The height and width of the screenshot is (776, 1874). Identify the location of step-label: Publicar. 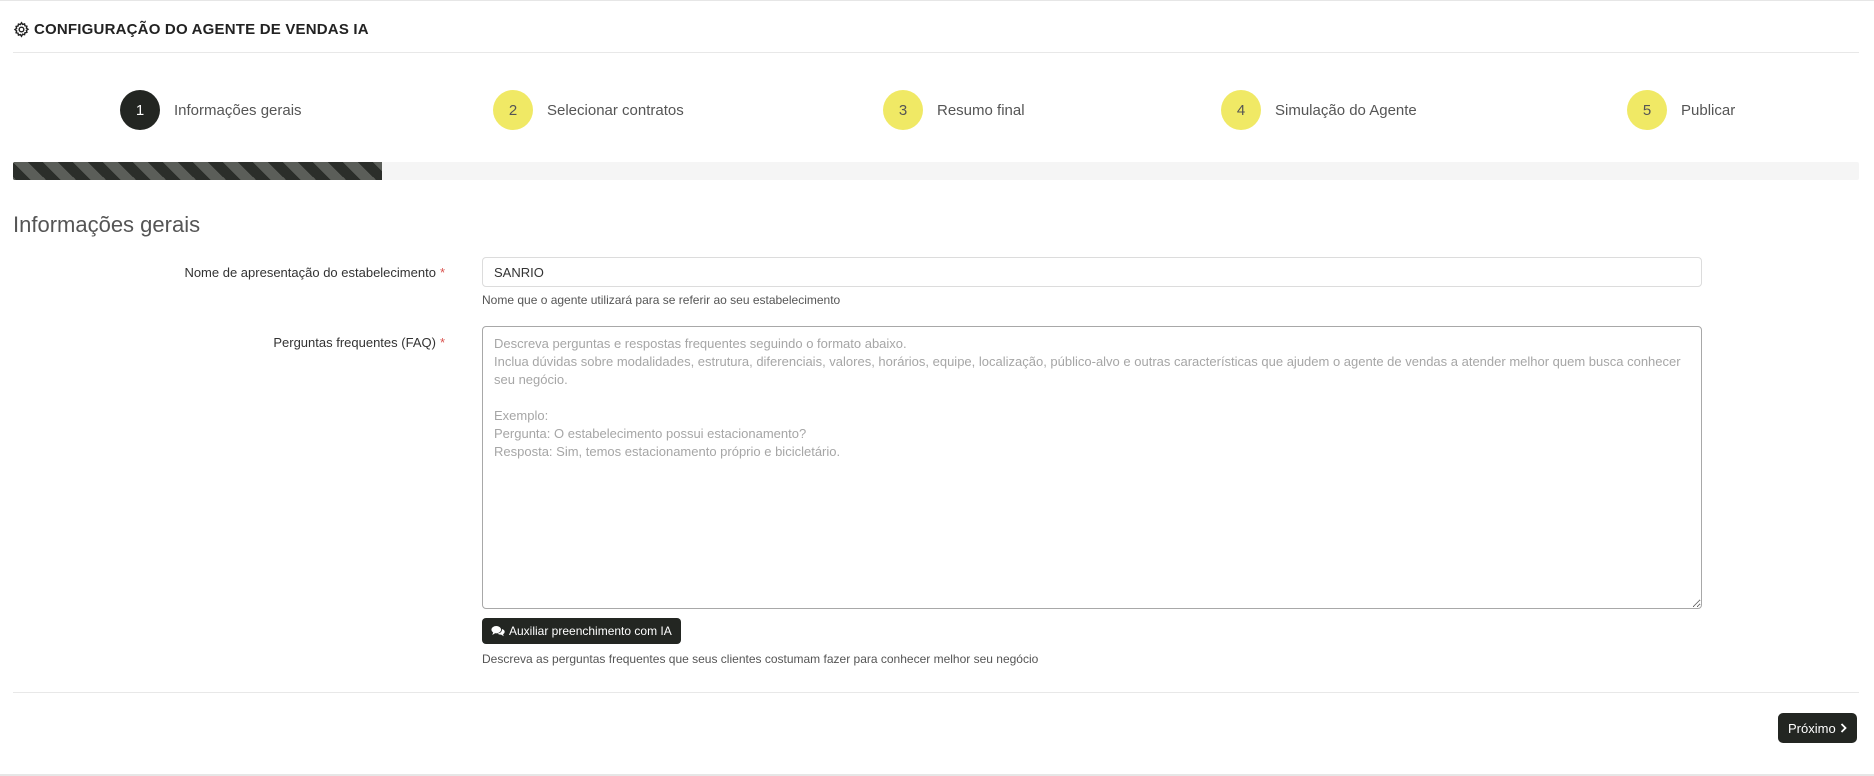
(1708, 110).